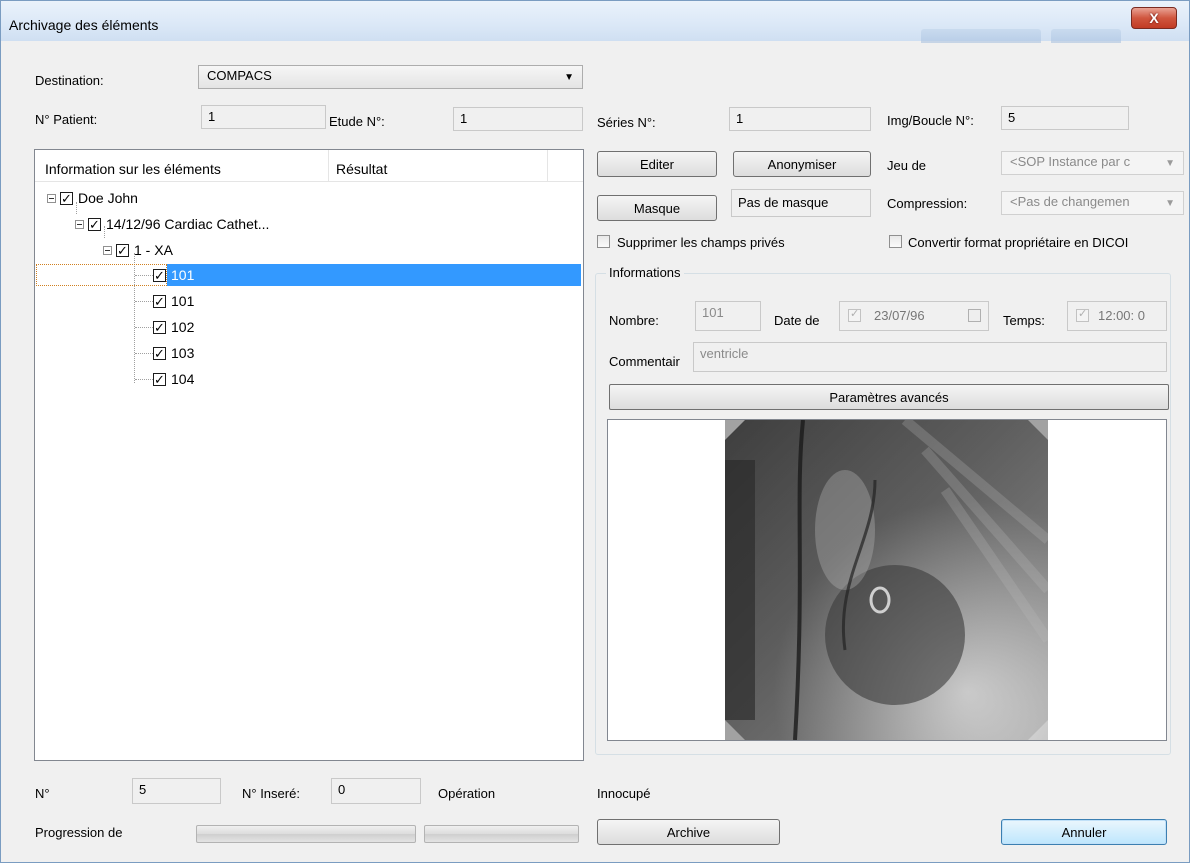  Describe the element at coordinates (854, 314) in the screenshot. I see `date-checkbox` at that location.